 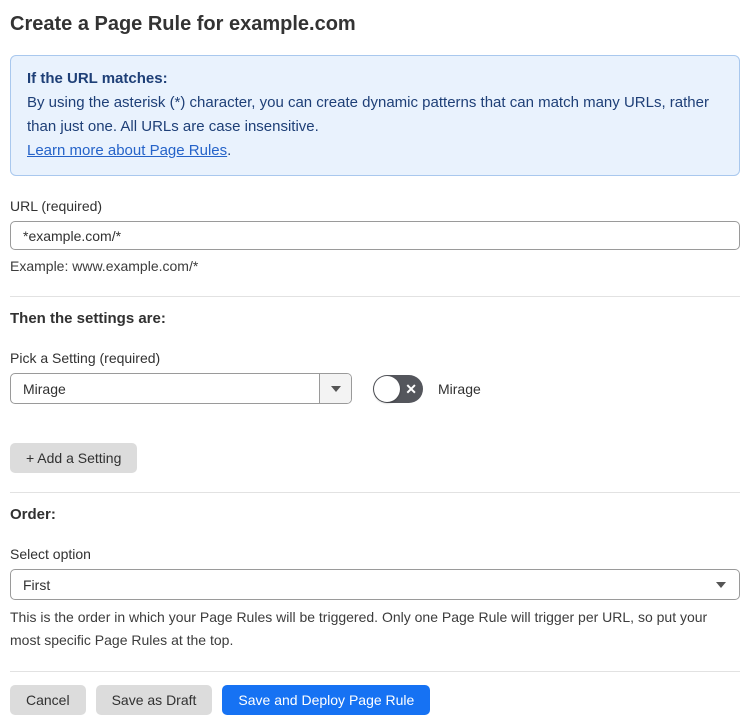 I want to click on setting-select-arrow-button, so click(x=335, y=388).